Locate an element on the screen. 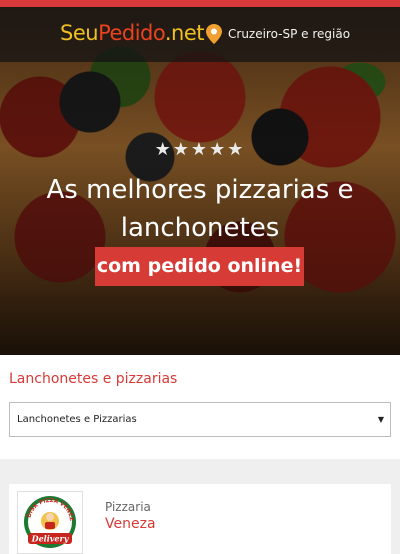 This screenshot has width=400, height=554. order-online-banner: com pedido online! is located at coordinates (199, 266).